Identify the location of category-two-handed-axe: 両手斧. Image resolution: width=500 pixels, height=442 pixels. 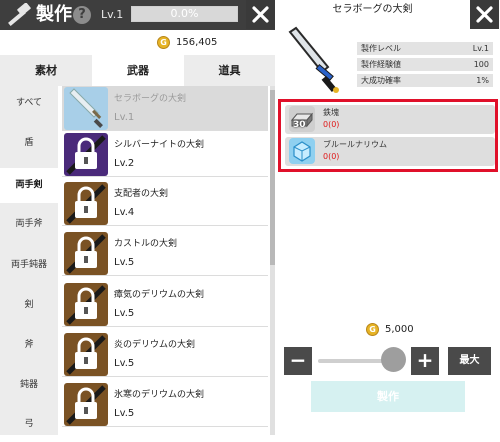
(29, 224).